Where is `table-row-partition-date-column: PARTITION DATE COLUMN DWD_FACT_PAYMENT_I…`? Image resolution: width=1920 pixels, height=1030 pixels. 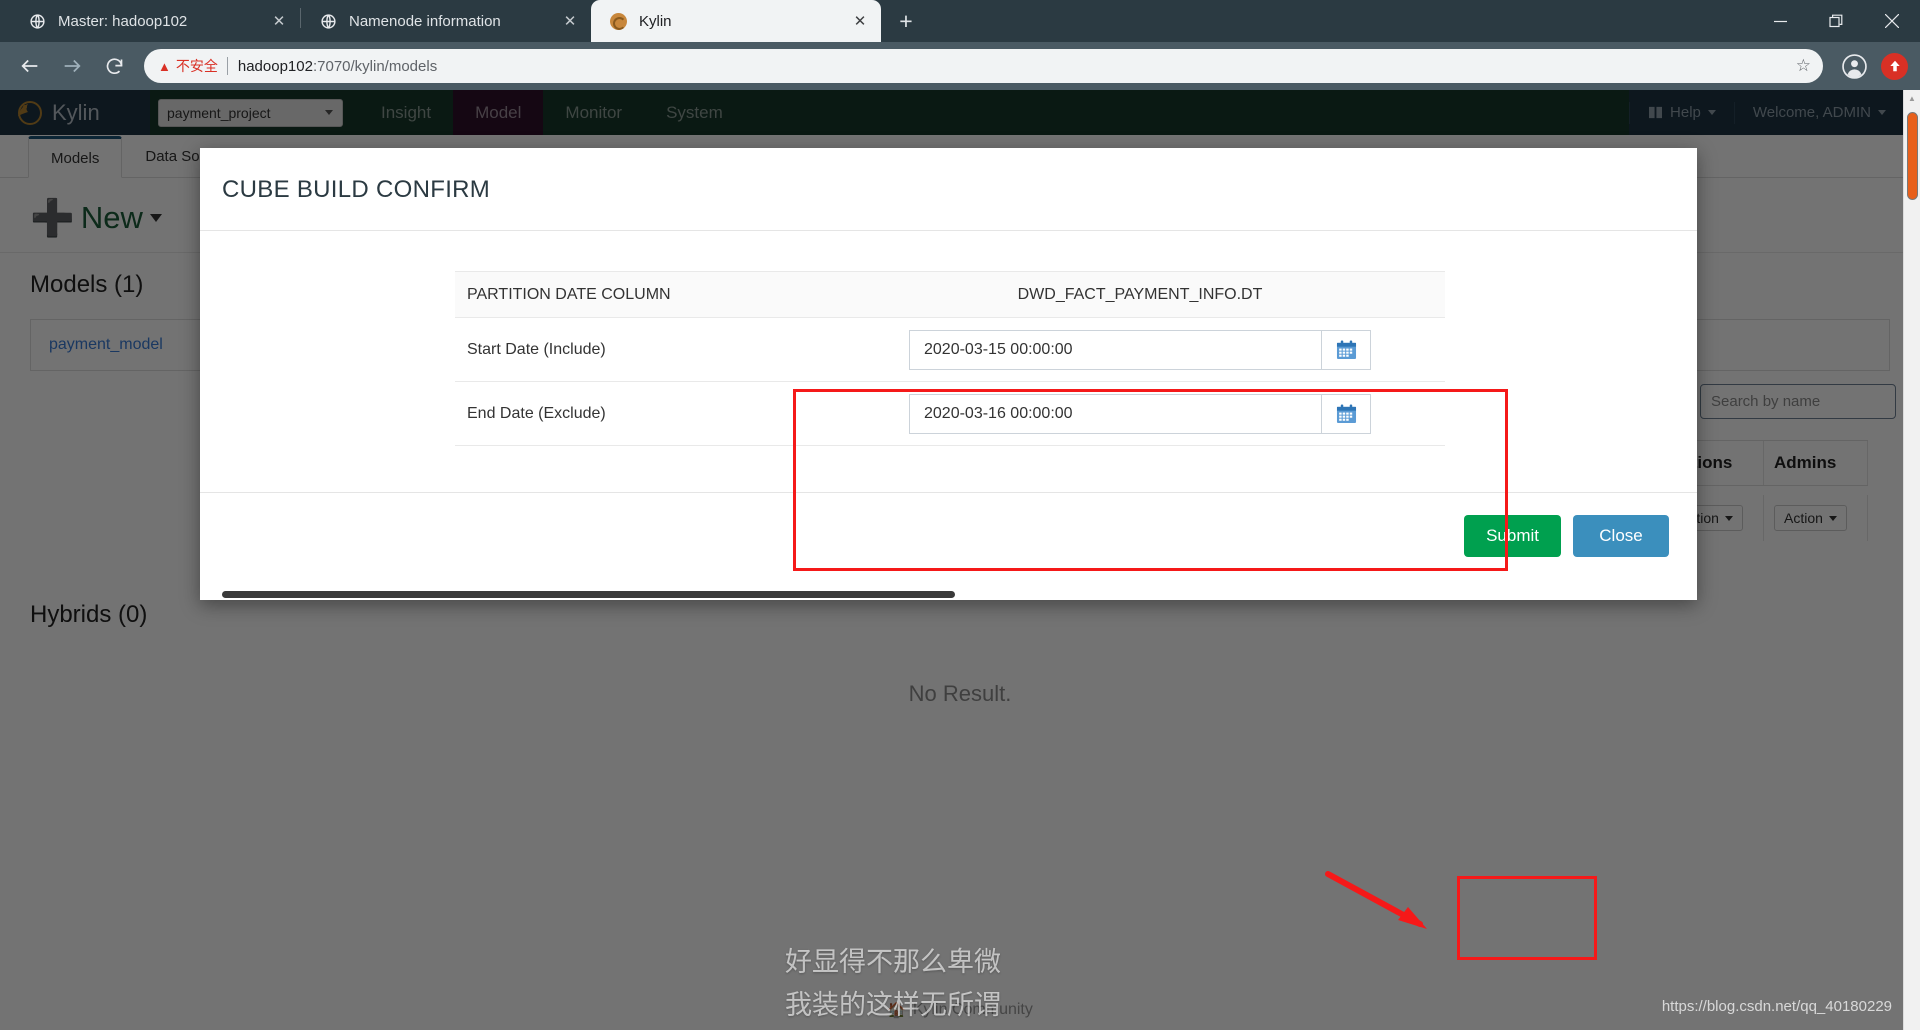 table-row-partition-date-column: PARTITION DATE COLUMN DWD_FACT_PAYMENT_I… is located at coordinates (950, 294).